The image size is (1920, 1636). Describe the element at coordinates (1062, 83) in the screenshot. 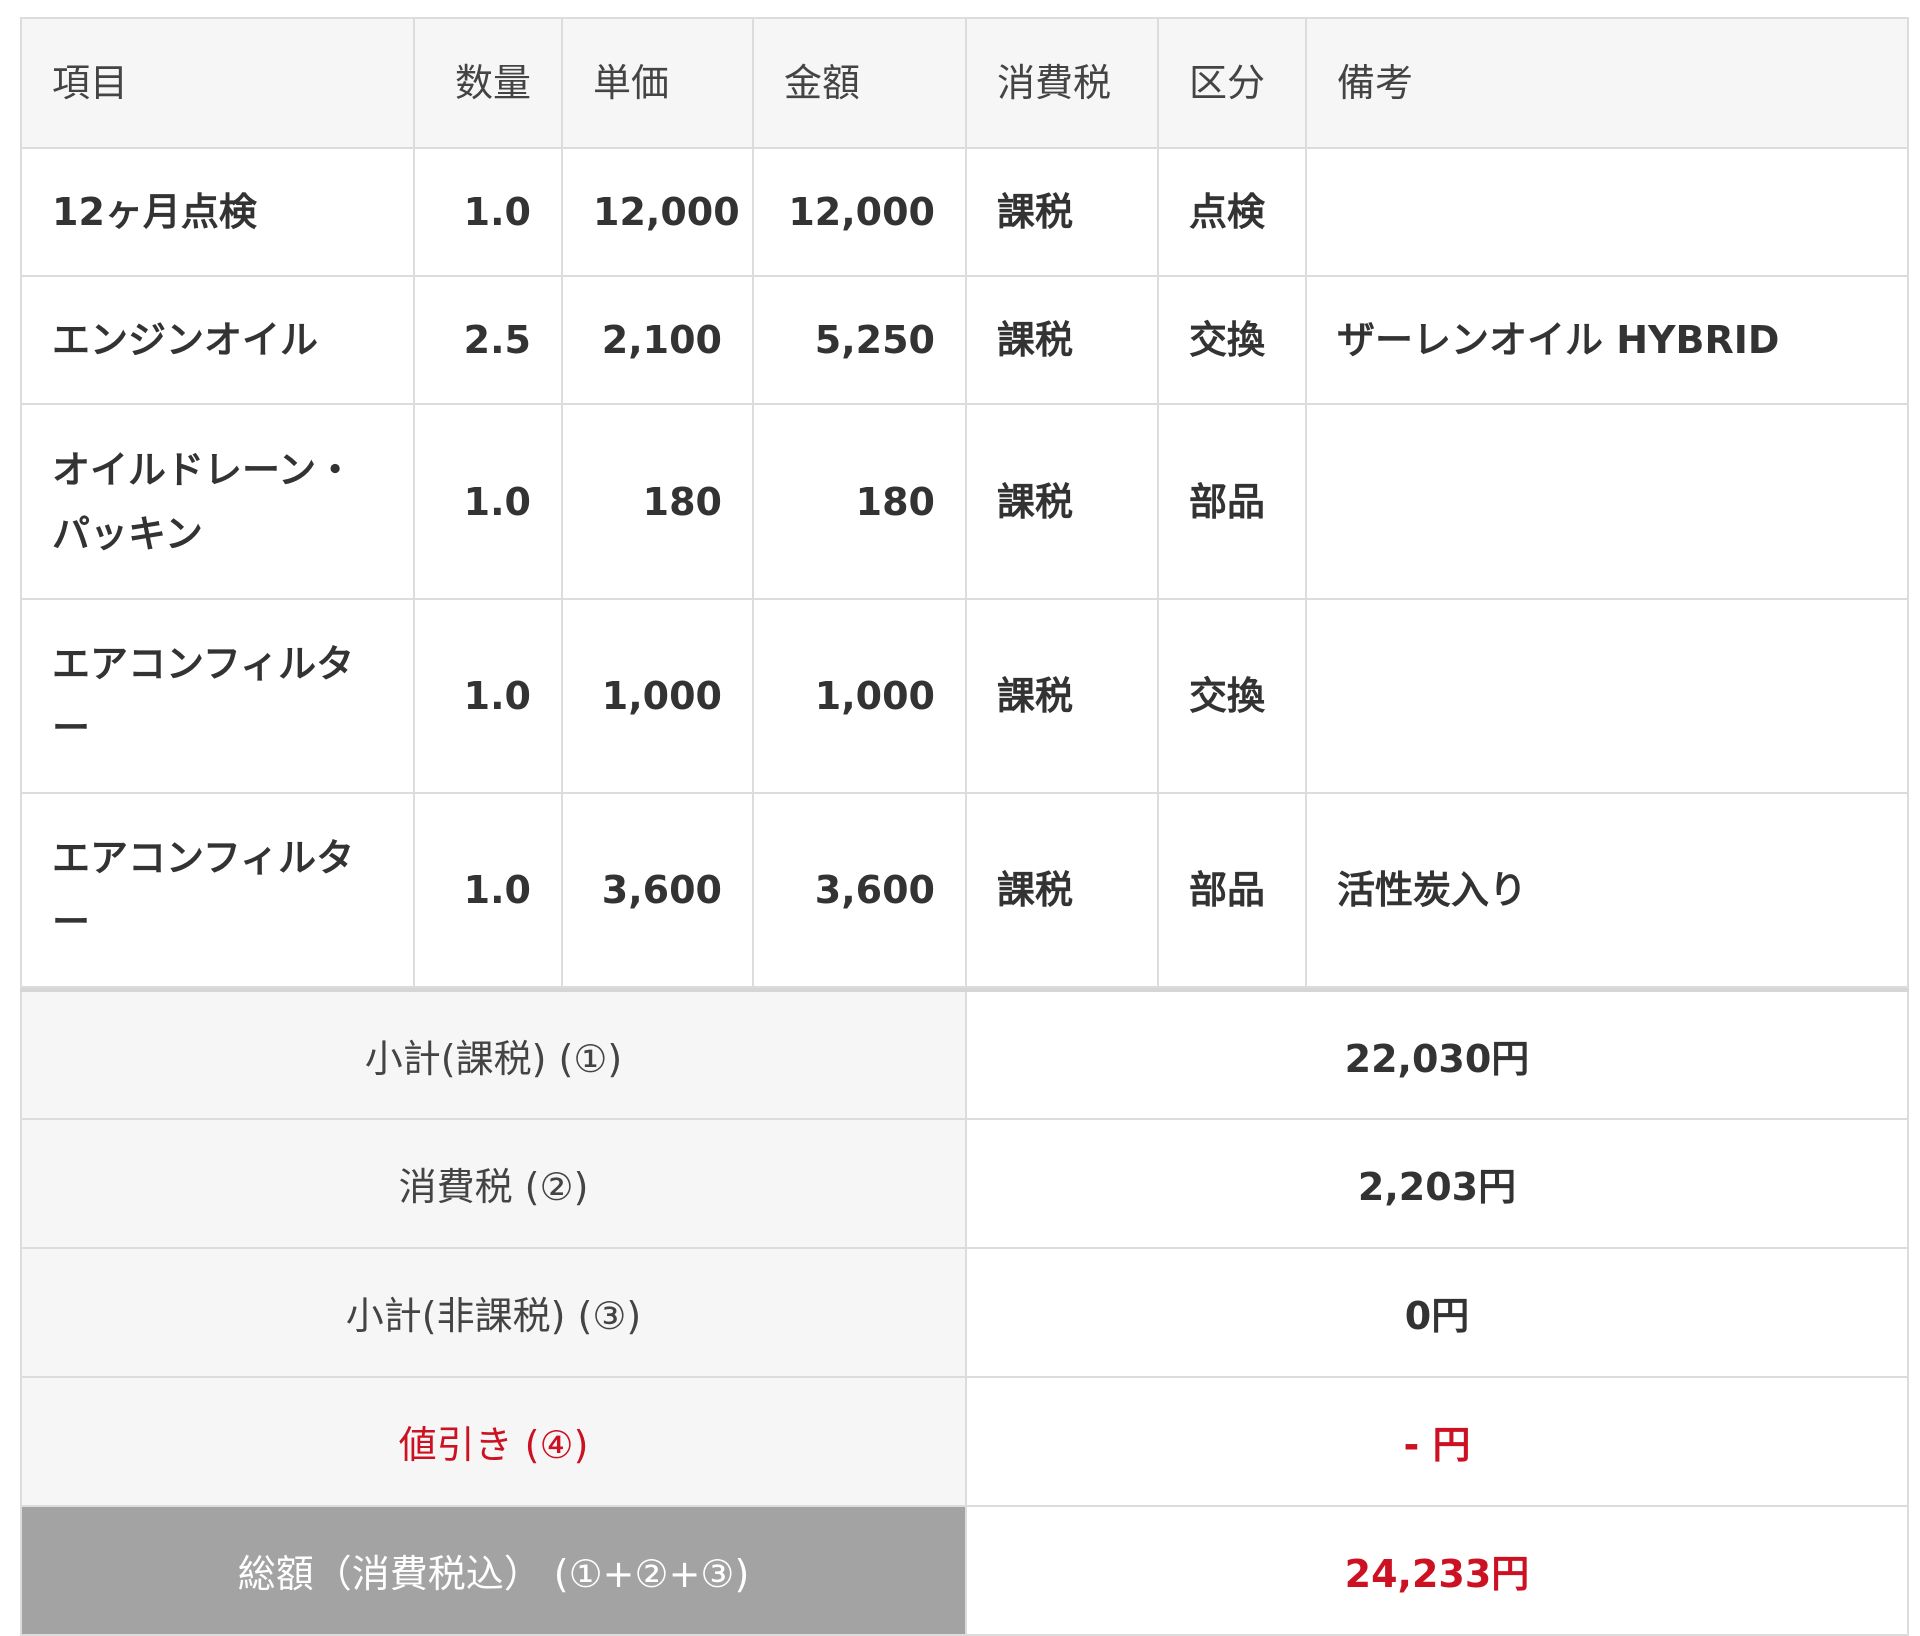

I see `header-tax: 消費税` at that location.